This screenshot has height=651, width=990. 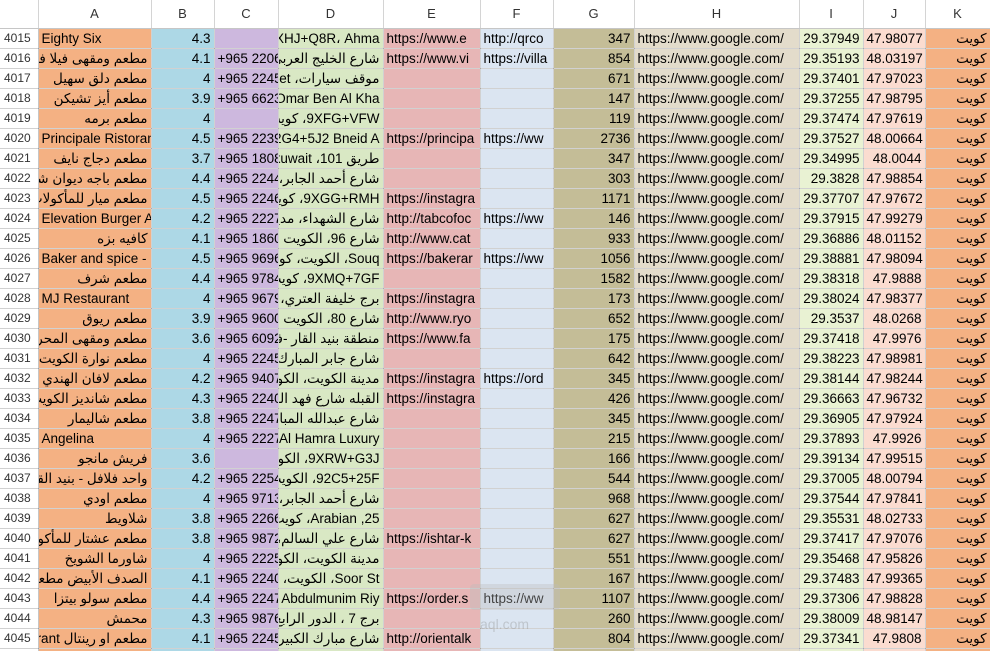 What do you see at coordinates (19, 478) in the screenshot?
I see `row-header: 4037` at bounding box center [19, 478].